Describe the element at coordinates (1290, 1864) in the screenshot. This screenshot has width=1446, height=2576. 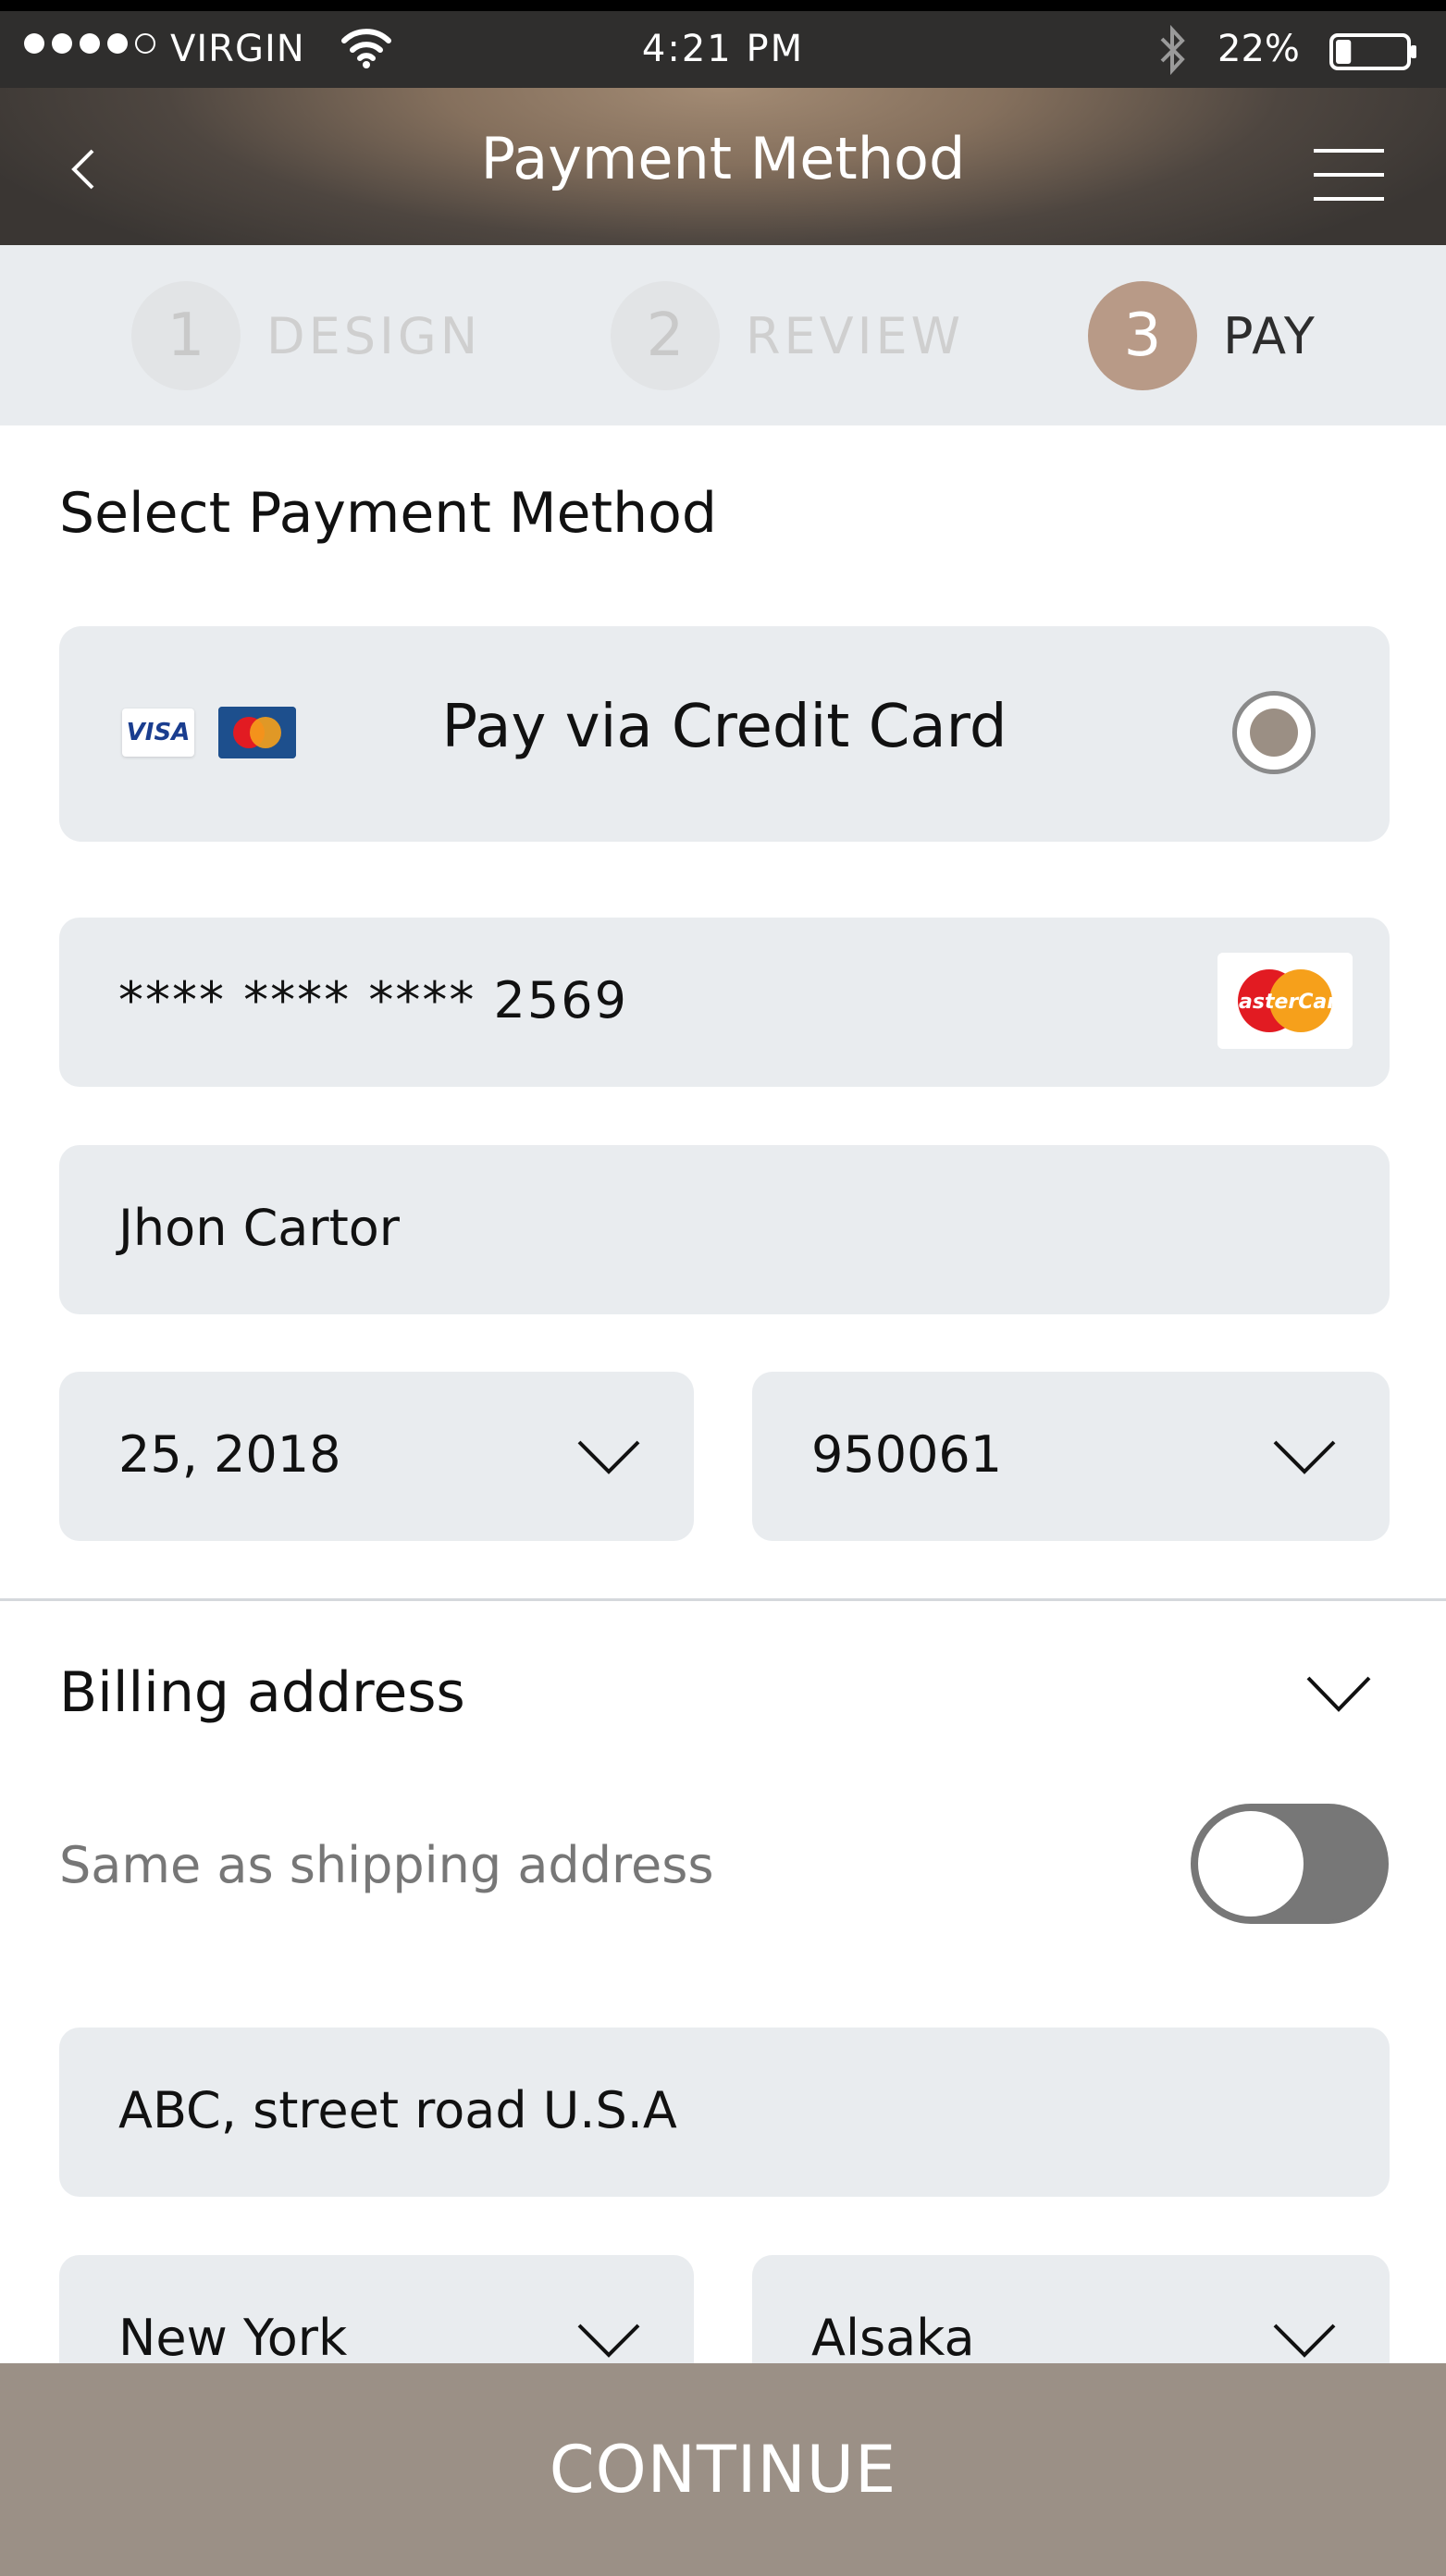
I see `same-as-shipping-toggle` at that location.